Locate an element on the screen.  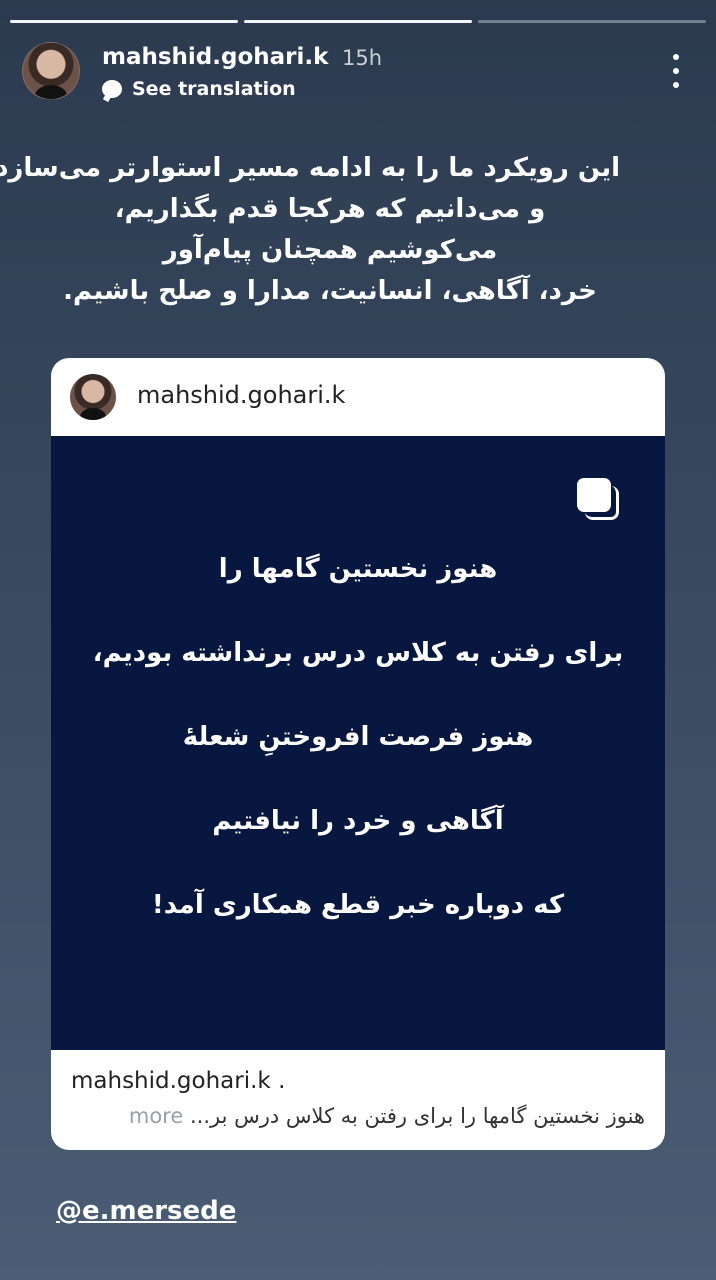
post-line: هنوز فرصت افروختنِ شعلهٔ is located at coordinates (358, 737).